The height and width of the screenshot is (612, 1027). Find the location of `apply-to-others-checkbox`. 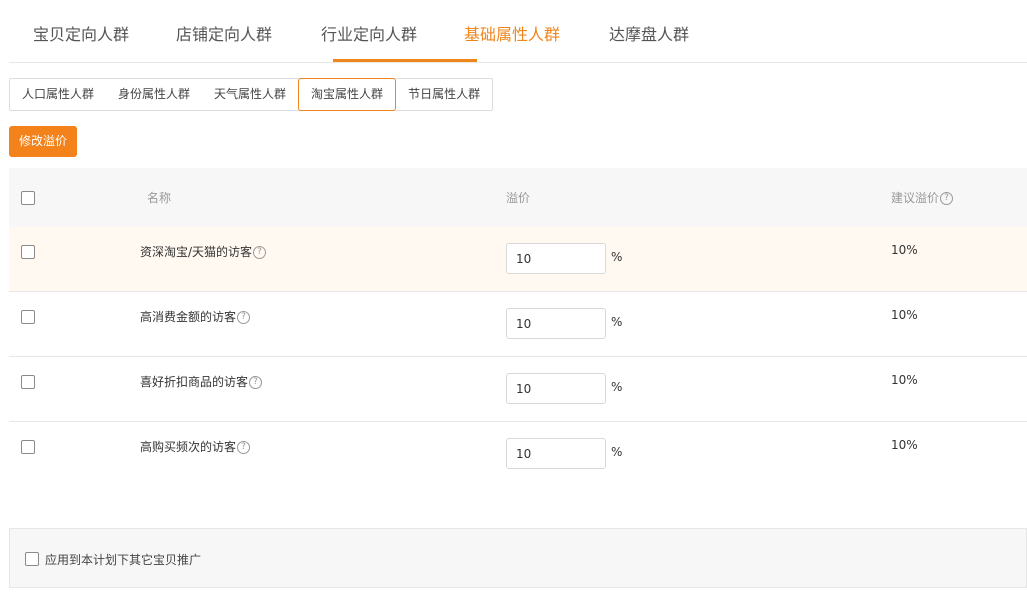

apply-to-others-checkbox is located at coordinates (32, 559).